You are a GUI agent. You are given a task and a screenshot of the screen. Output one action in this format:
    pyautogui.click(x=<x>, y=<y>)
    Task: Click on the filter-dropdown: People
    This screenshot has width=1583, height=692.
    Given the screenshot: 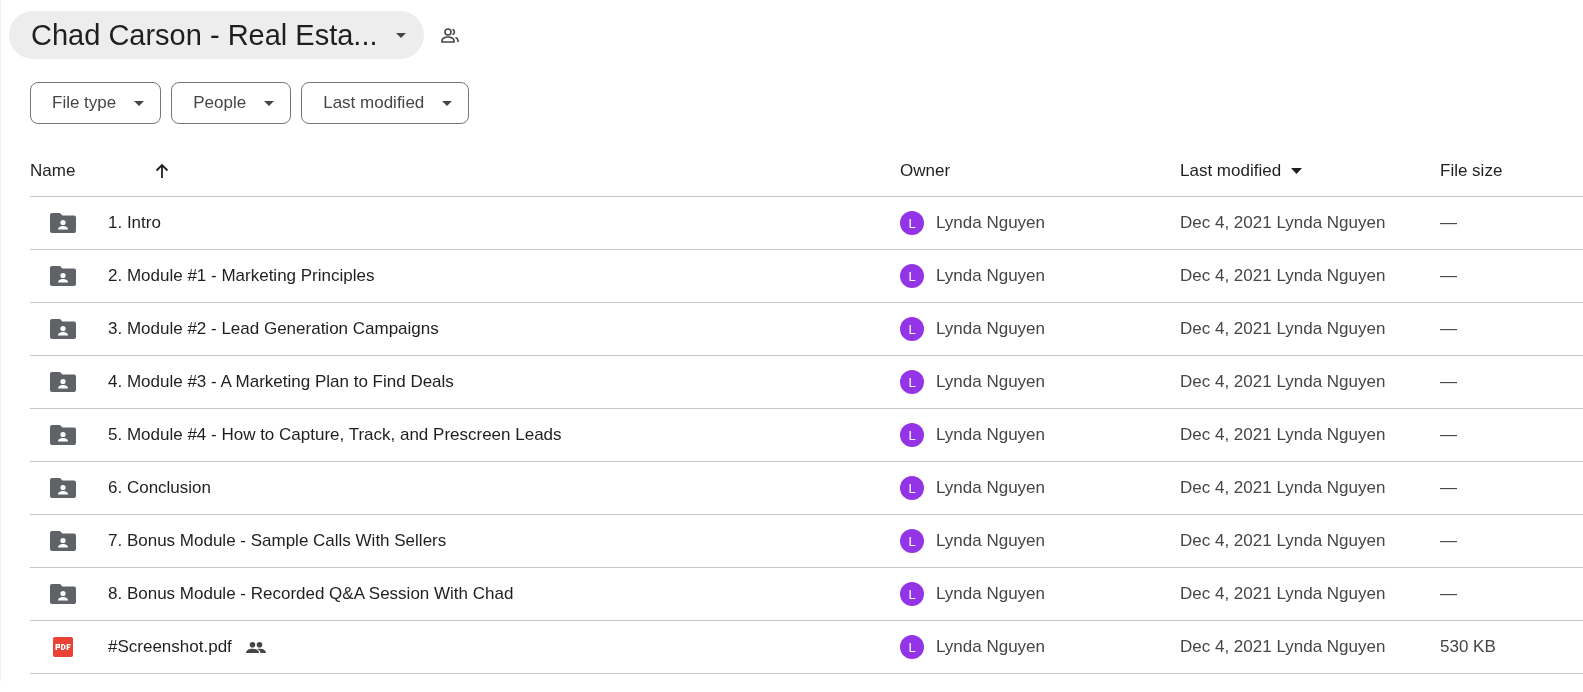 What is the action you would take?
    pyautogui.click(x=231, y=103)
    